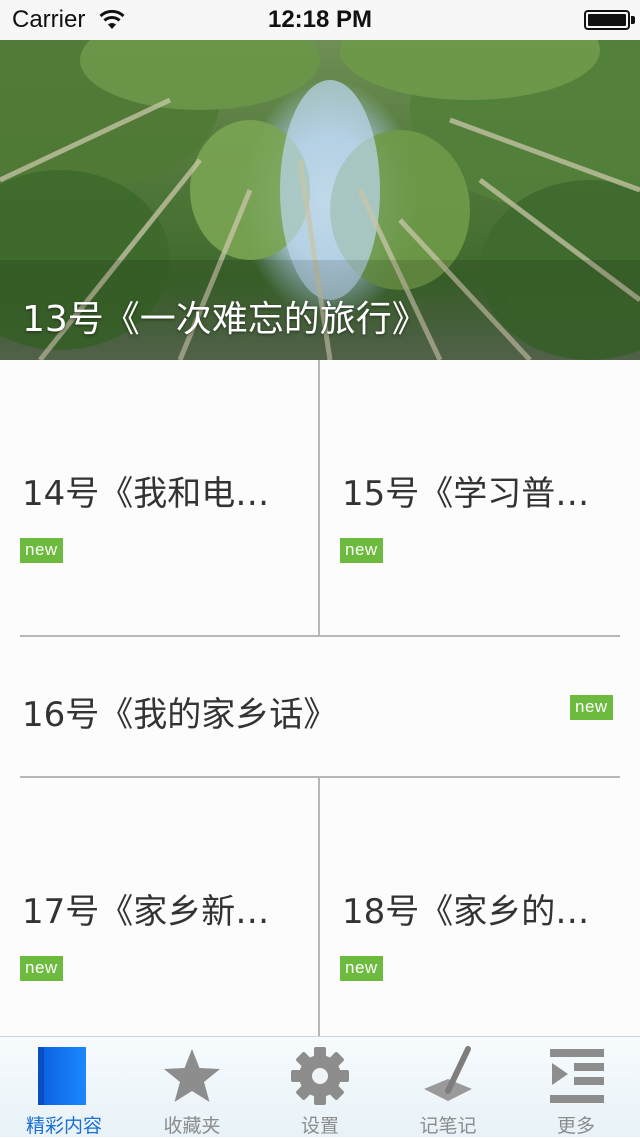 This screenshot has height=1138, width=640. I want to click on battery-icon, so click(607, 20).